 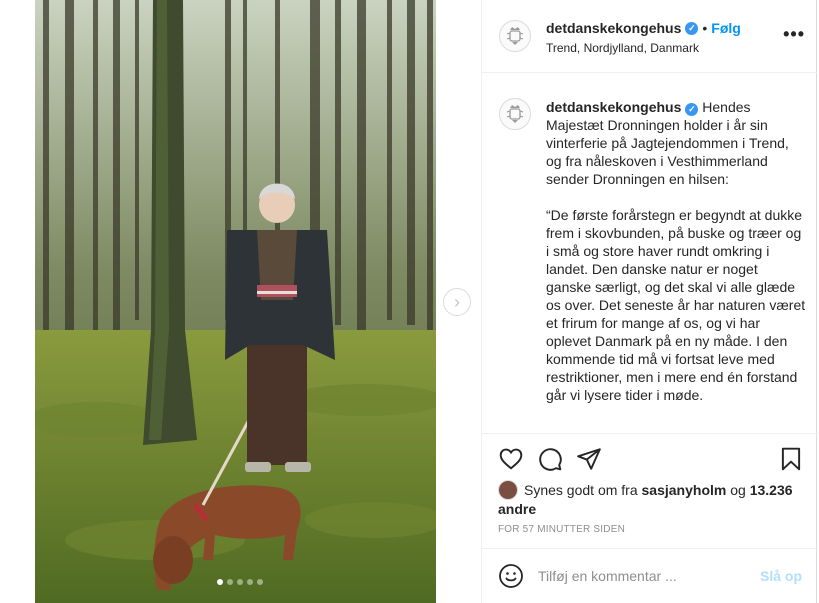 I want to click on header-title-row: detdanskekongehus ✓ • Følg, so click(x=643, y=28).